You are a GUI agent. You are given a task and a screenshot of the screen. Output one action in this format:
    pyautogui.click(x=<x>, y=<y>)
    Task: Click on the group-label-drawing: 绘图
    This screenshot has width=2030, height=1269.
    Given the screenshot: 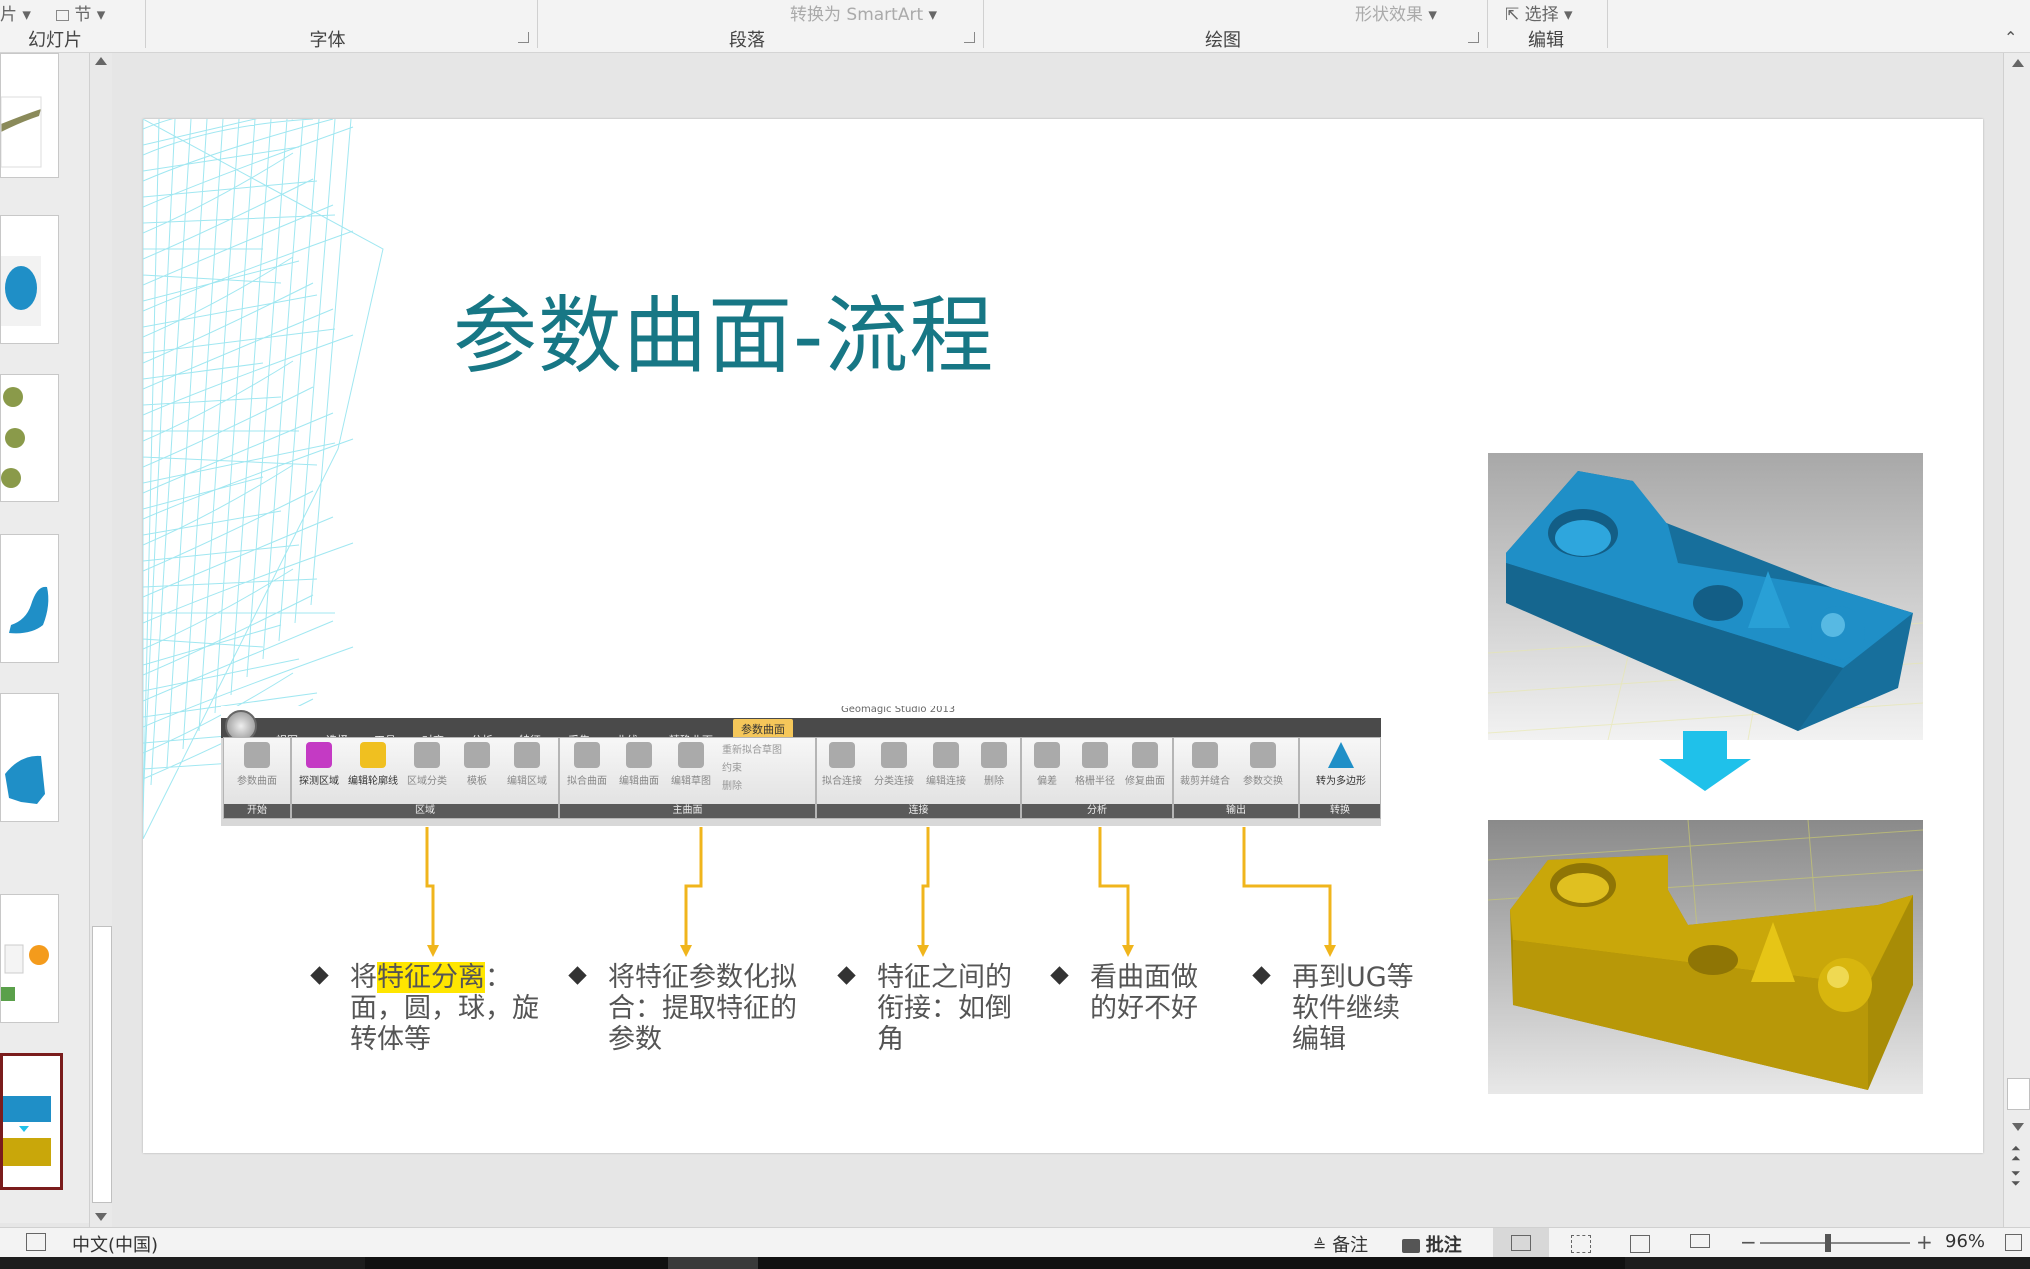 What is the action you would take?
    pyautogui.click(x=1223, y=40)
    